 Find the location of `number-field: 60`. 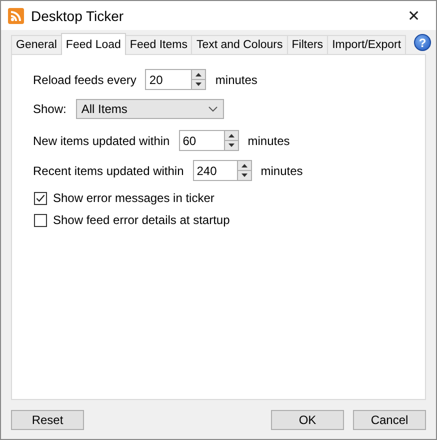

number-field: 60 is located at coordinates (201, 140).